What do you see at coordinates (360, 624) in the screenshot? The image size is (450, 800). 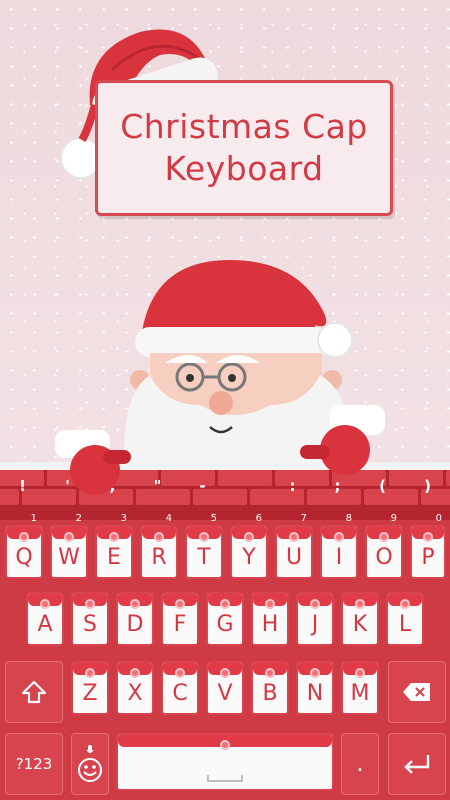 I see `key-label: K` at bounding box center [360, 624].